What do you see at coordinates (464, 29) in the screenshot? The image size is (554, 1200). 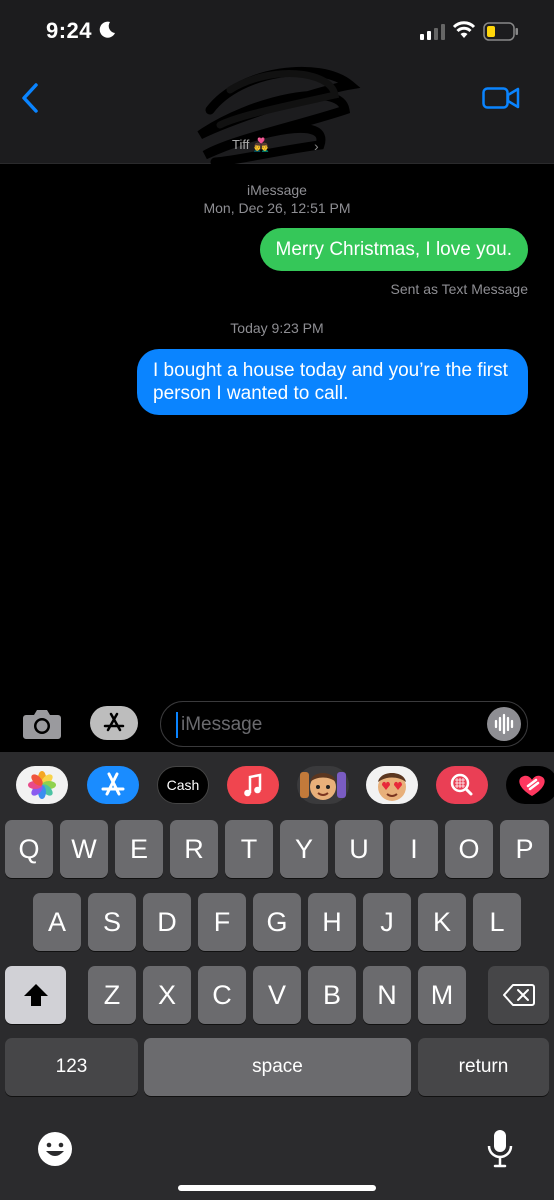 I see `wifi-icon` at bounding box center [464, 29].